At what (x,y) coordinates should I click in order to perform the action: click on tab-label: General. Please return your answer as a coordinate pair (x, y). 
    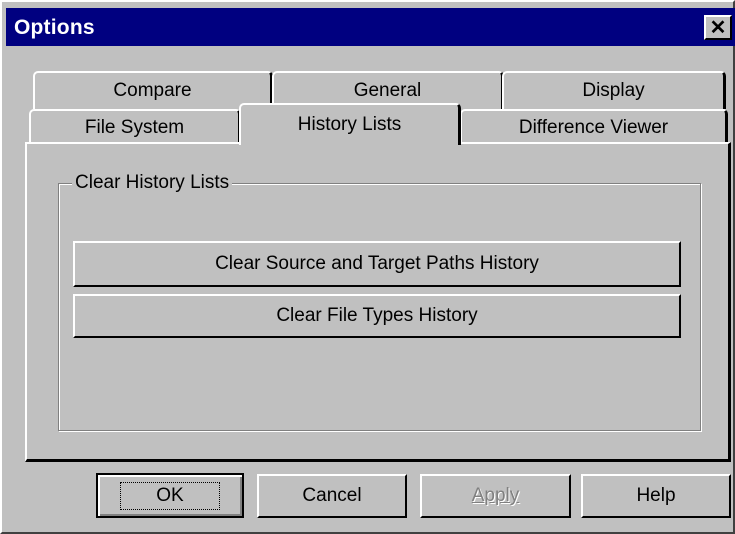
    Looking at the image, I should click on (387, 90).